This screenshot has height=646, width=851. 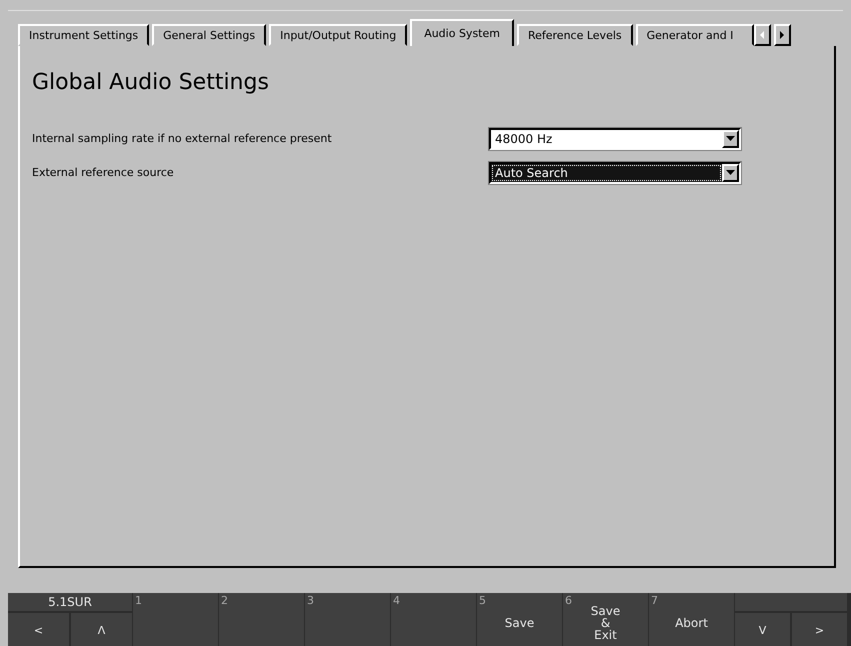 What do you see at coordinates (103, 172) in the screenshot?
I see `setting-label: External reference source` at bounding box center [103, 172].